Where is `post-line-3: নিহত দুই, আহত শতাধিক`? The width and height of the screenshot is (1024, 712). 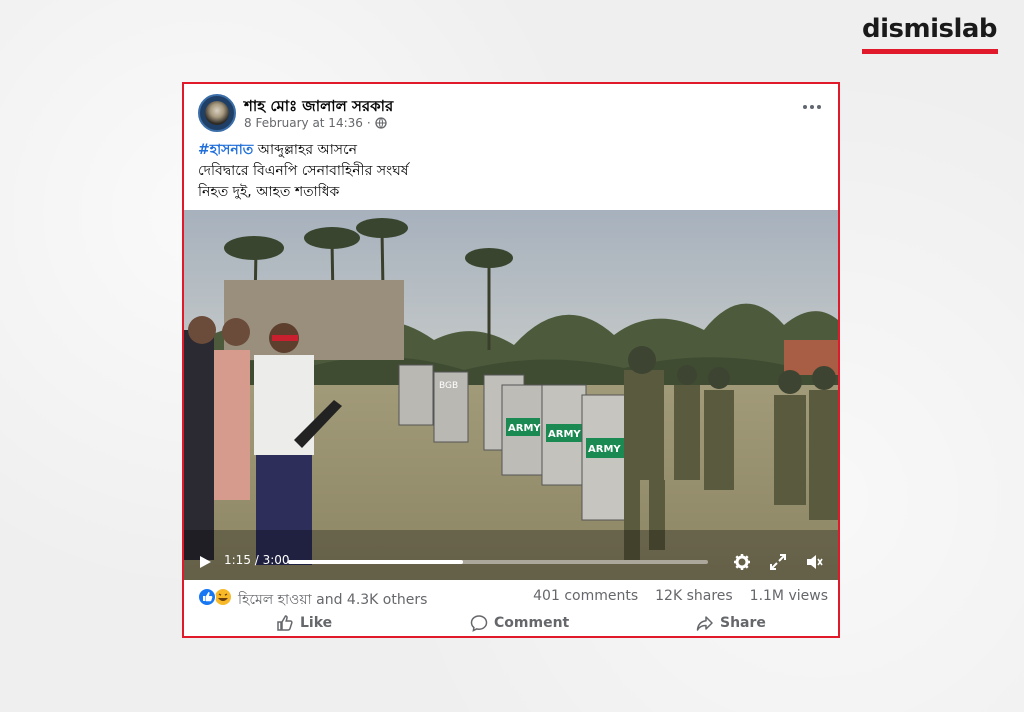 post-line-3: নিহত দুই, আহত শতাধিক is located at coordinates (269, 192).